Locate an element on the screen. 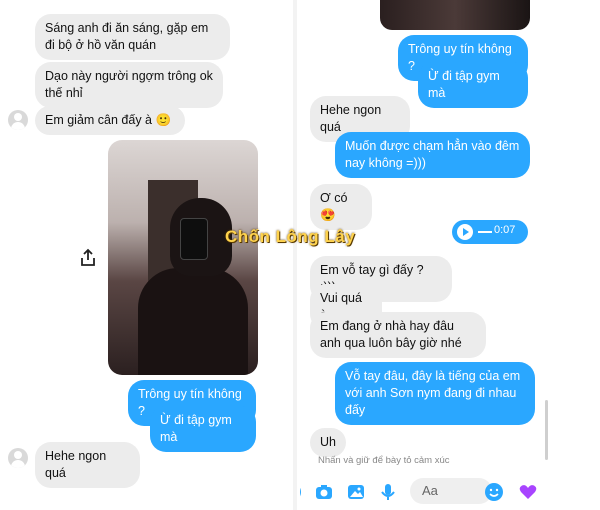 Image resolution: width=600 pixels, height=510 pixels. photo-message-top is located at coordinates (455, 15).